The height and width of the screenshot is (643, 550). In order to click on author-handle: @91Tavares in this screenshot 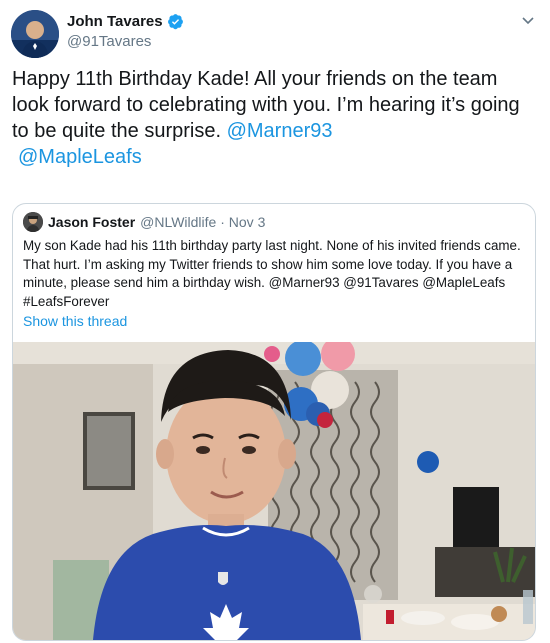, I will do `click(125, 41)`.